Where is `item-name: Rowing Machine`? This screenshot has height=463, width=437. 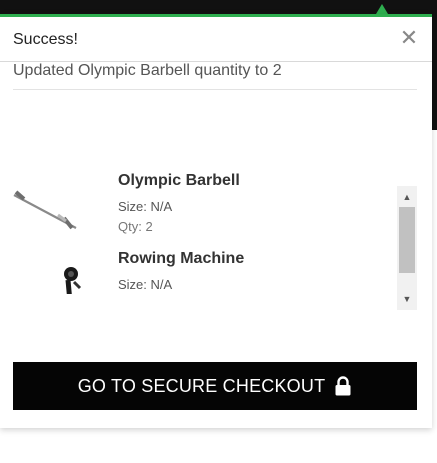 item-name: Rowing Machine is located at coordinates (181, 259).